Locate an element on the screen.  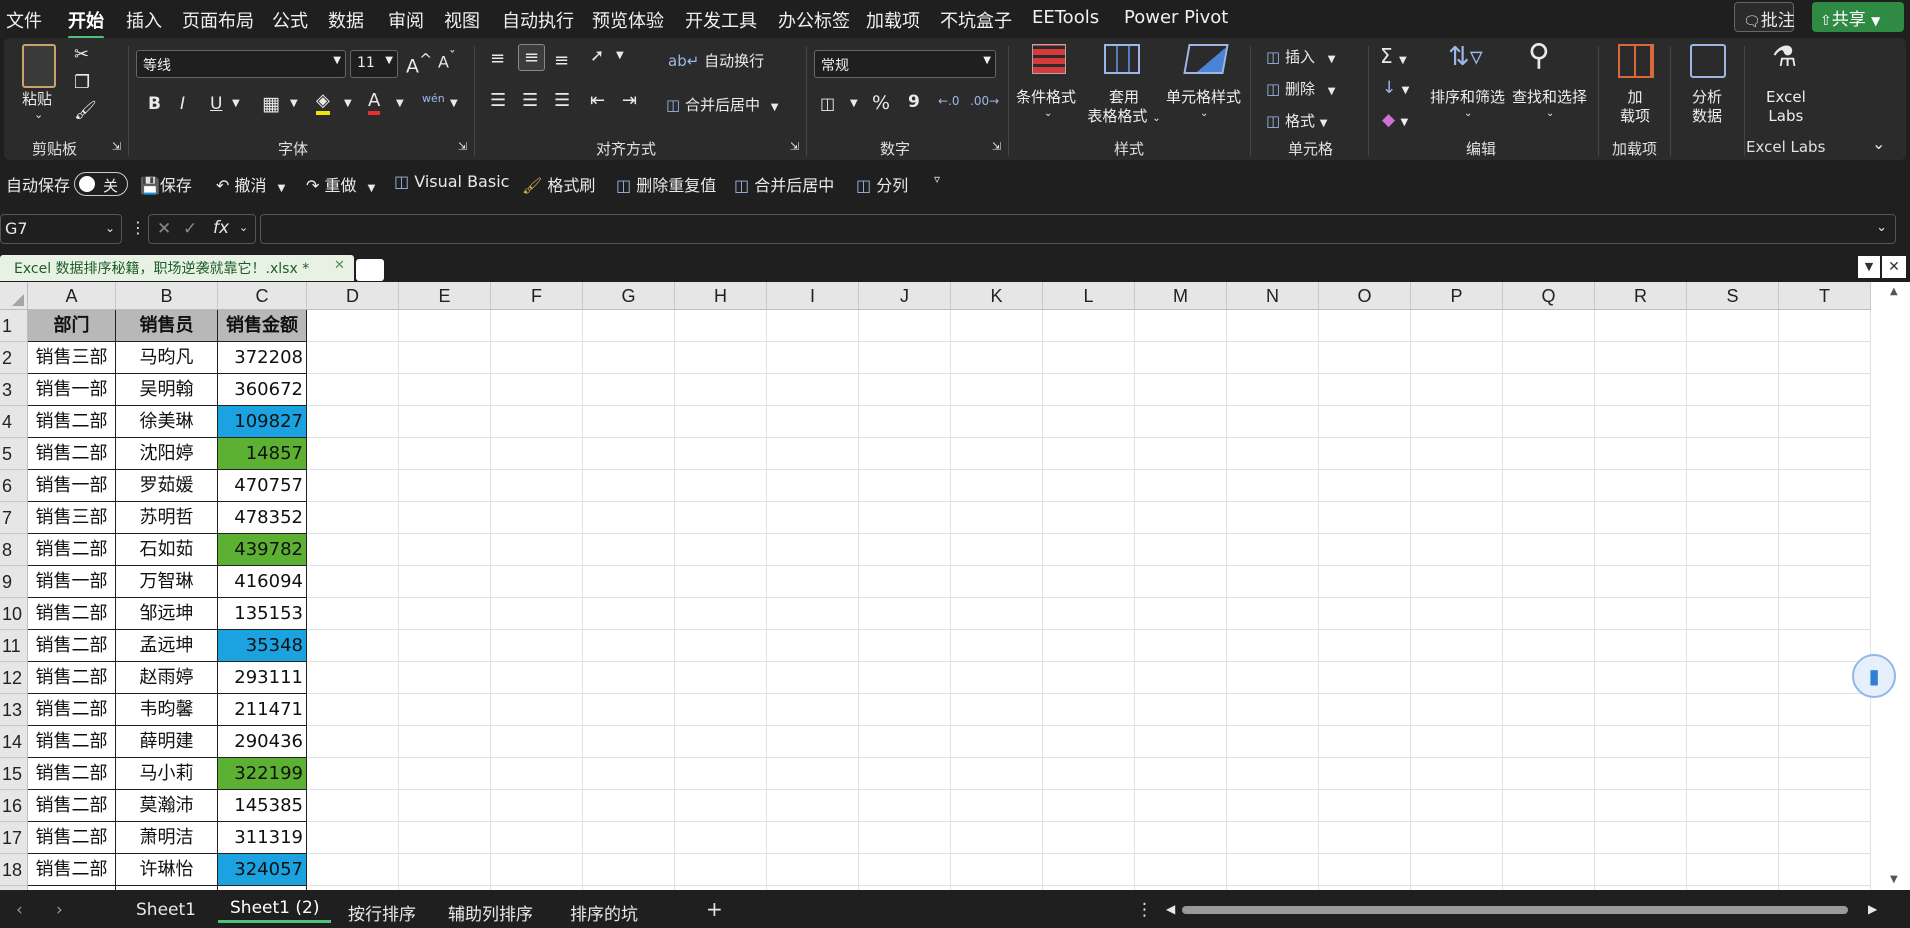
column-header-N: N is located at coordinates (1273, 296).